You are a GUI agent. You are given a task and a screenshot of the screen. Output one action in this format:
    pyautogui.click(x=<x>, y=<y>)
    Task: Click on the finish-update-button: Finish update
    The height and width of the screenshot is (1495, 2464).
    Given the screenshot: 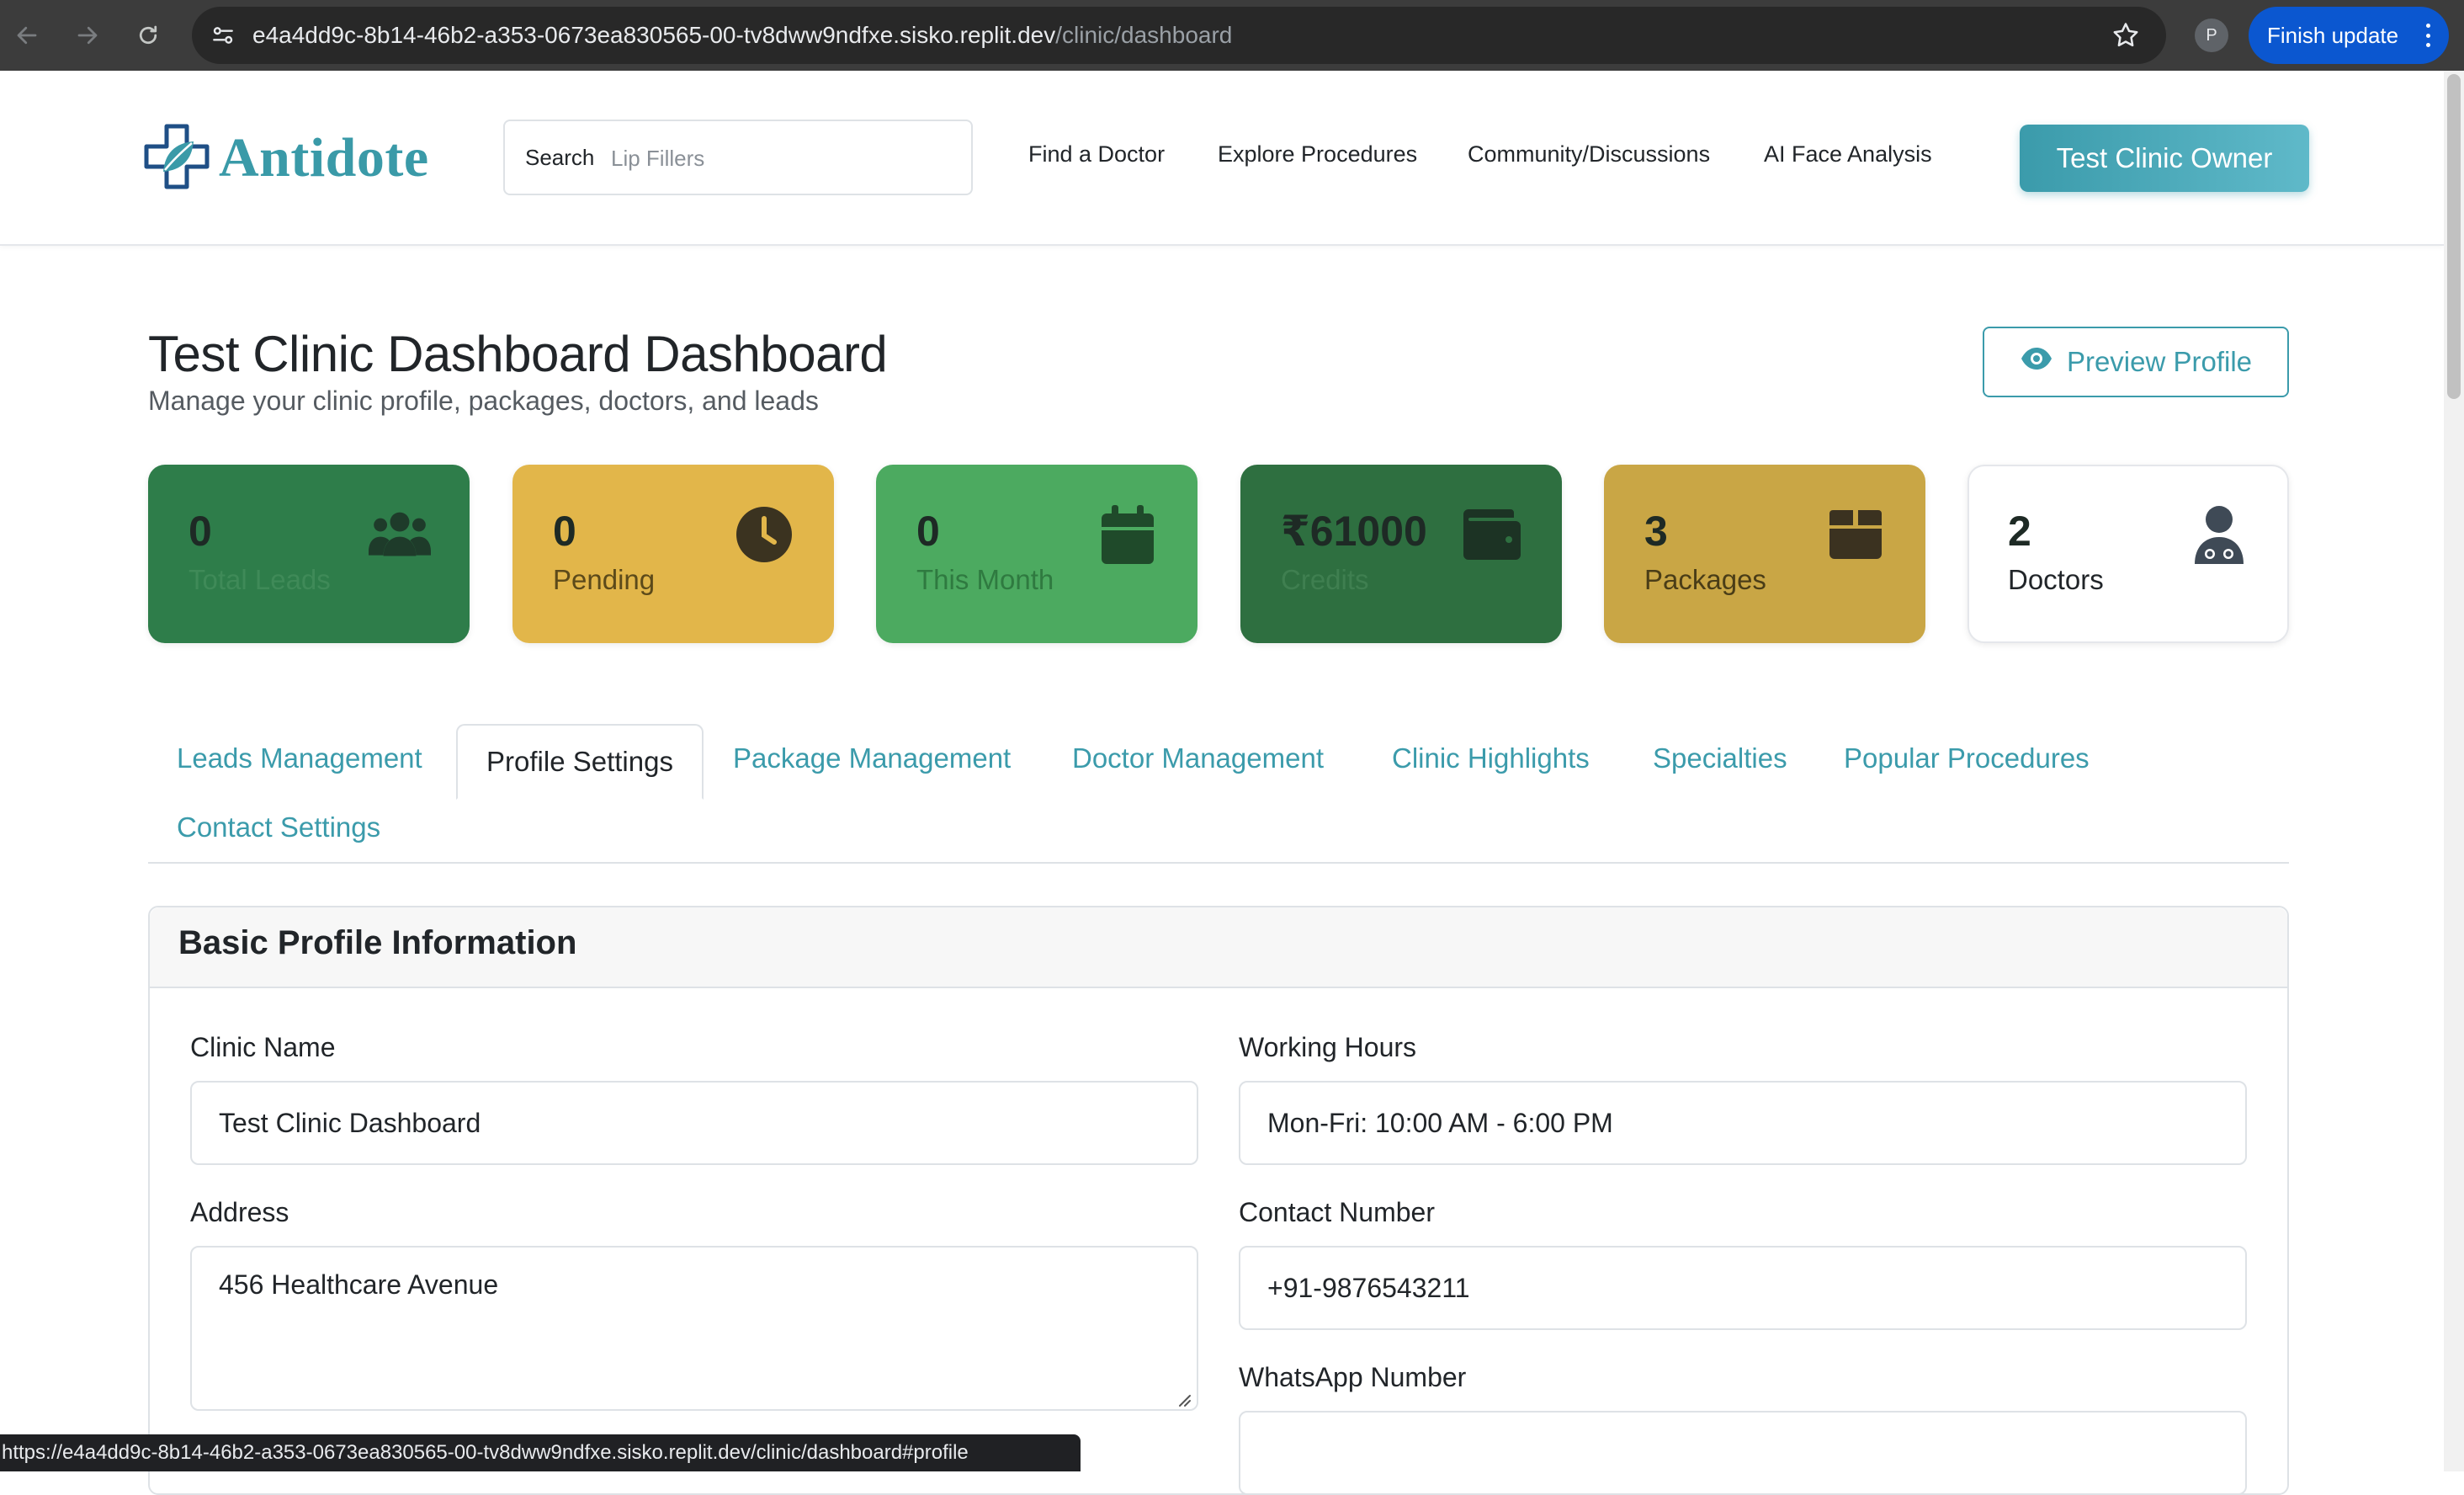 What is the action you would take?
    pyautogui.click(x=2349, y=35)
    